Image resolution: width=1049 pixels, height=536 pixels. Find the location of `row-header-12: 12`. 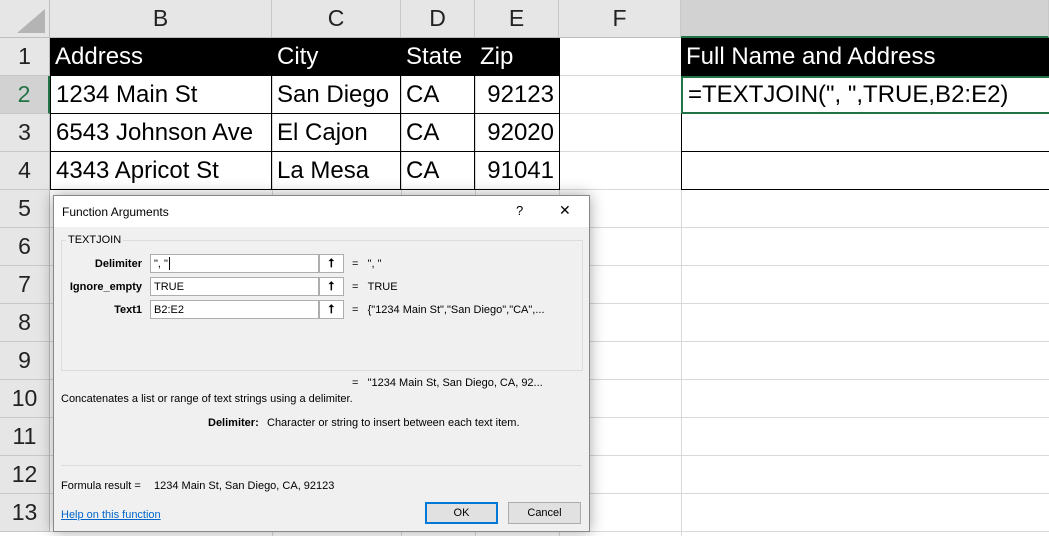

row-header-12: 12 is located at coordinates (25, 475).